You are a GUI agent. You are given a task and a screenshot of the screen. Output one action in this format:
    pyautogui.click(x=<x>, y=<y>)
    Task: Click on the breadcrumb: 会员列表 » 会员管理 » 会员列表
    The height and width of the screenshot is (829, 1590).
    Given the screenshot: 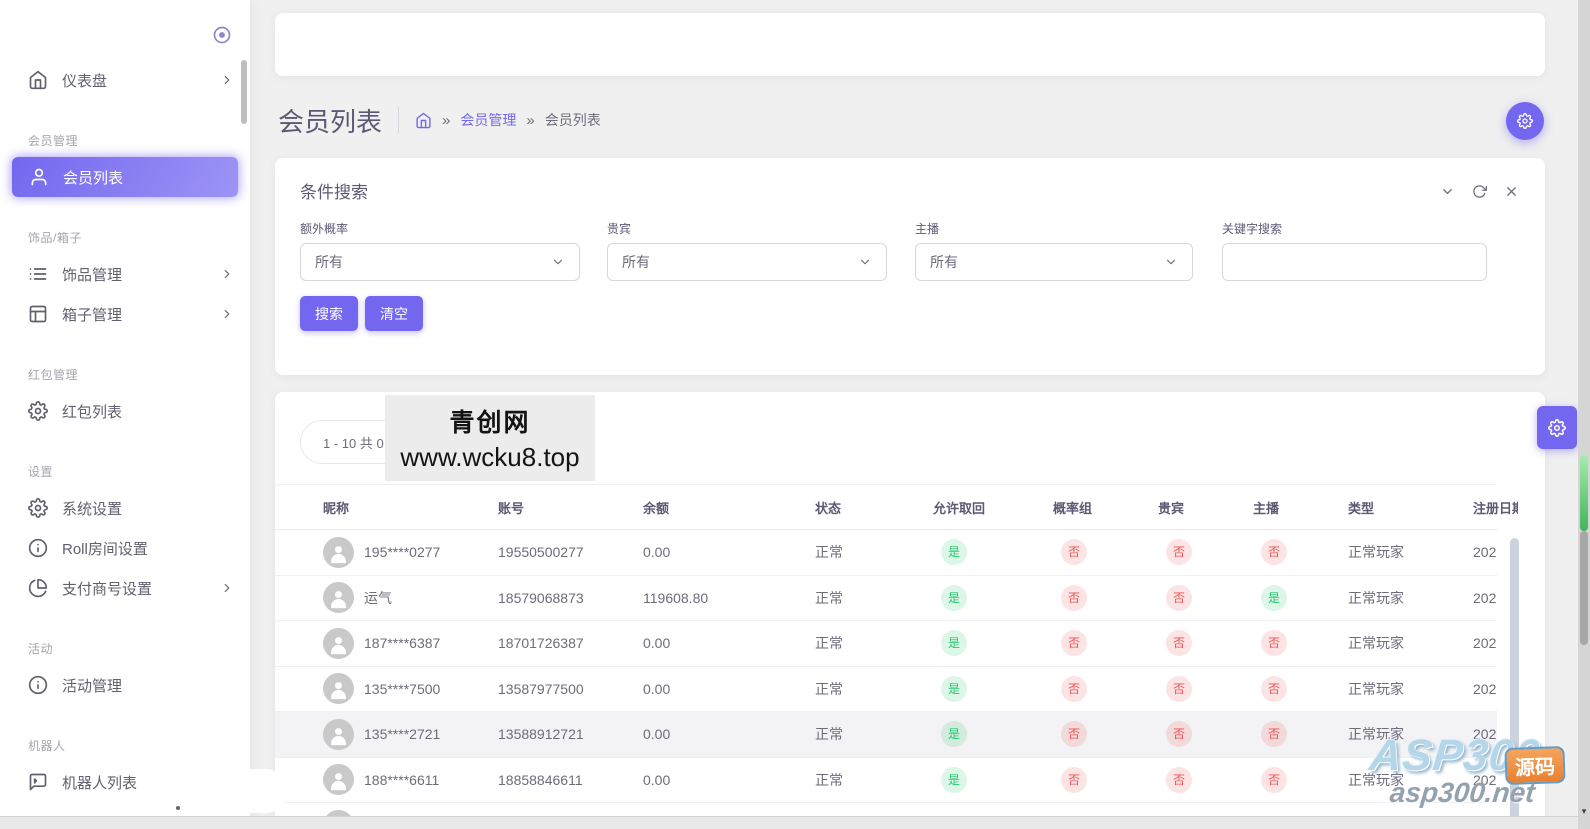 What is the action you would take?
    pyautogui.click(x=439, y=120)
    